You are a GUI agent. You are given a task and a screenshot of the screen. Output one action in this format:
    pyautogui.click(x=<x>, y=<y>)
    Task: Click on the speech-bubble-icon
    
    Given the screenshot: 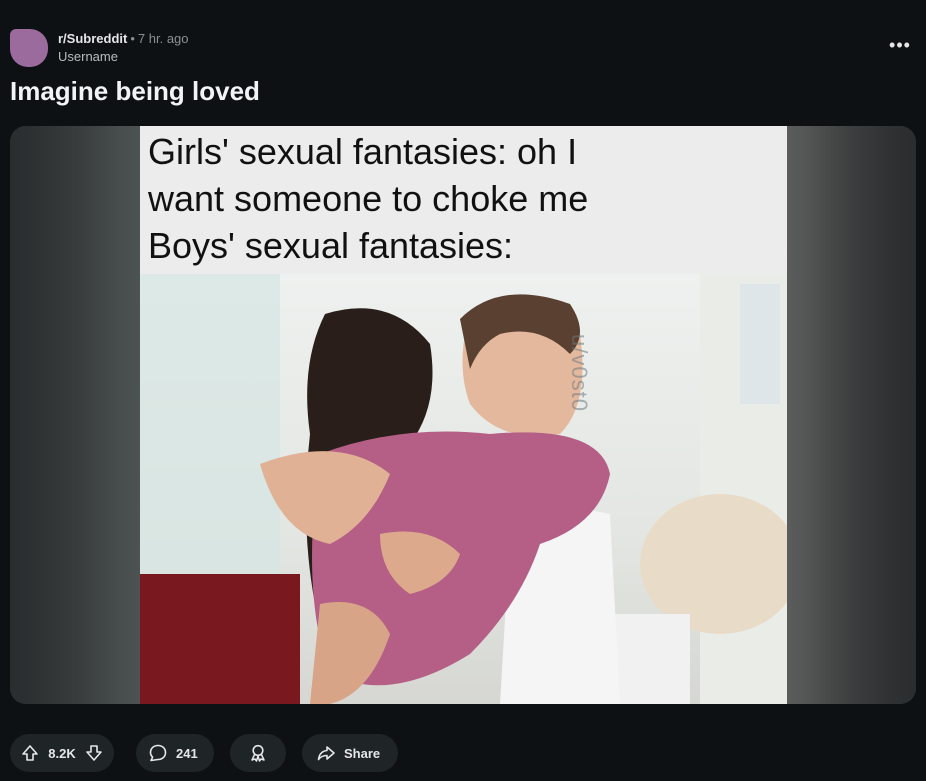 What is the action you would take?
    pyautogui.click(x=158, y=753)
    